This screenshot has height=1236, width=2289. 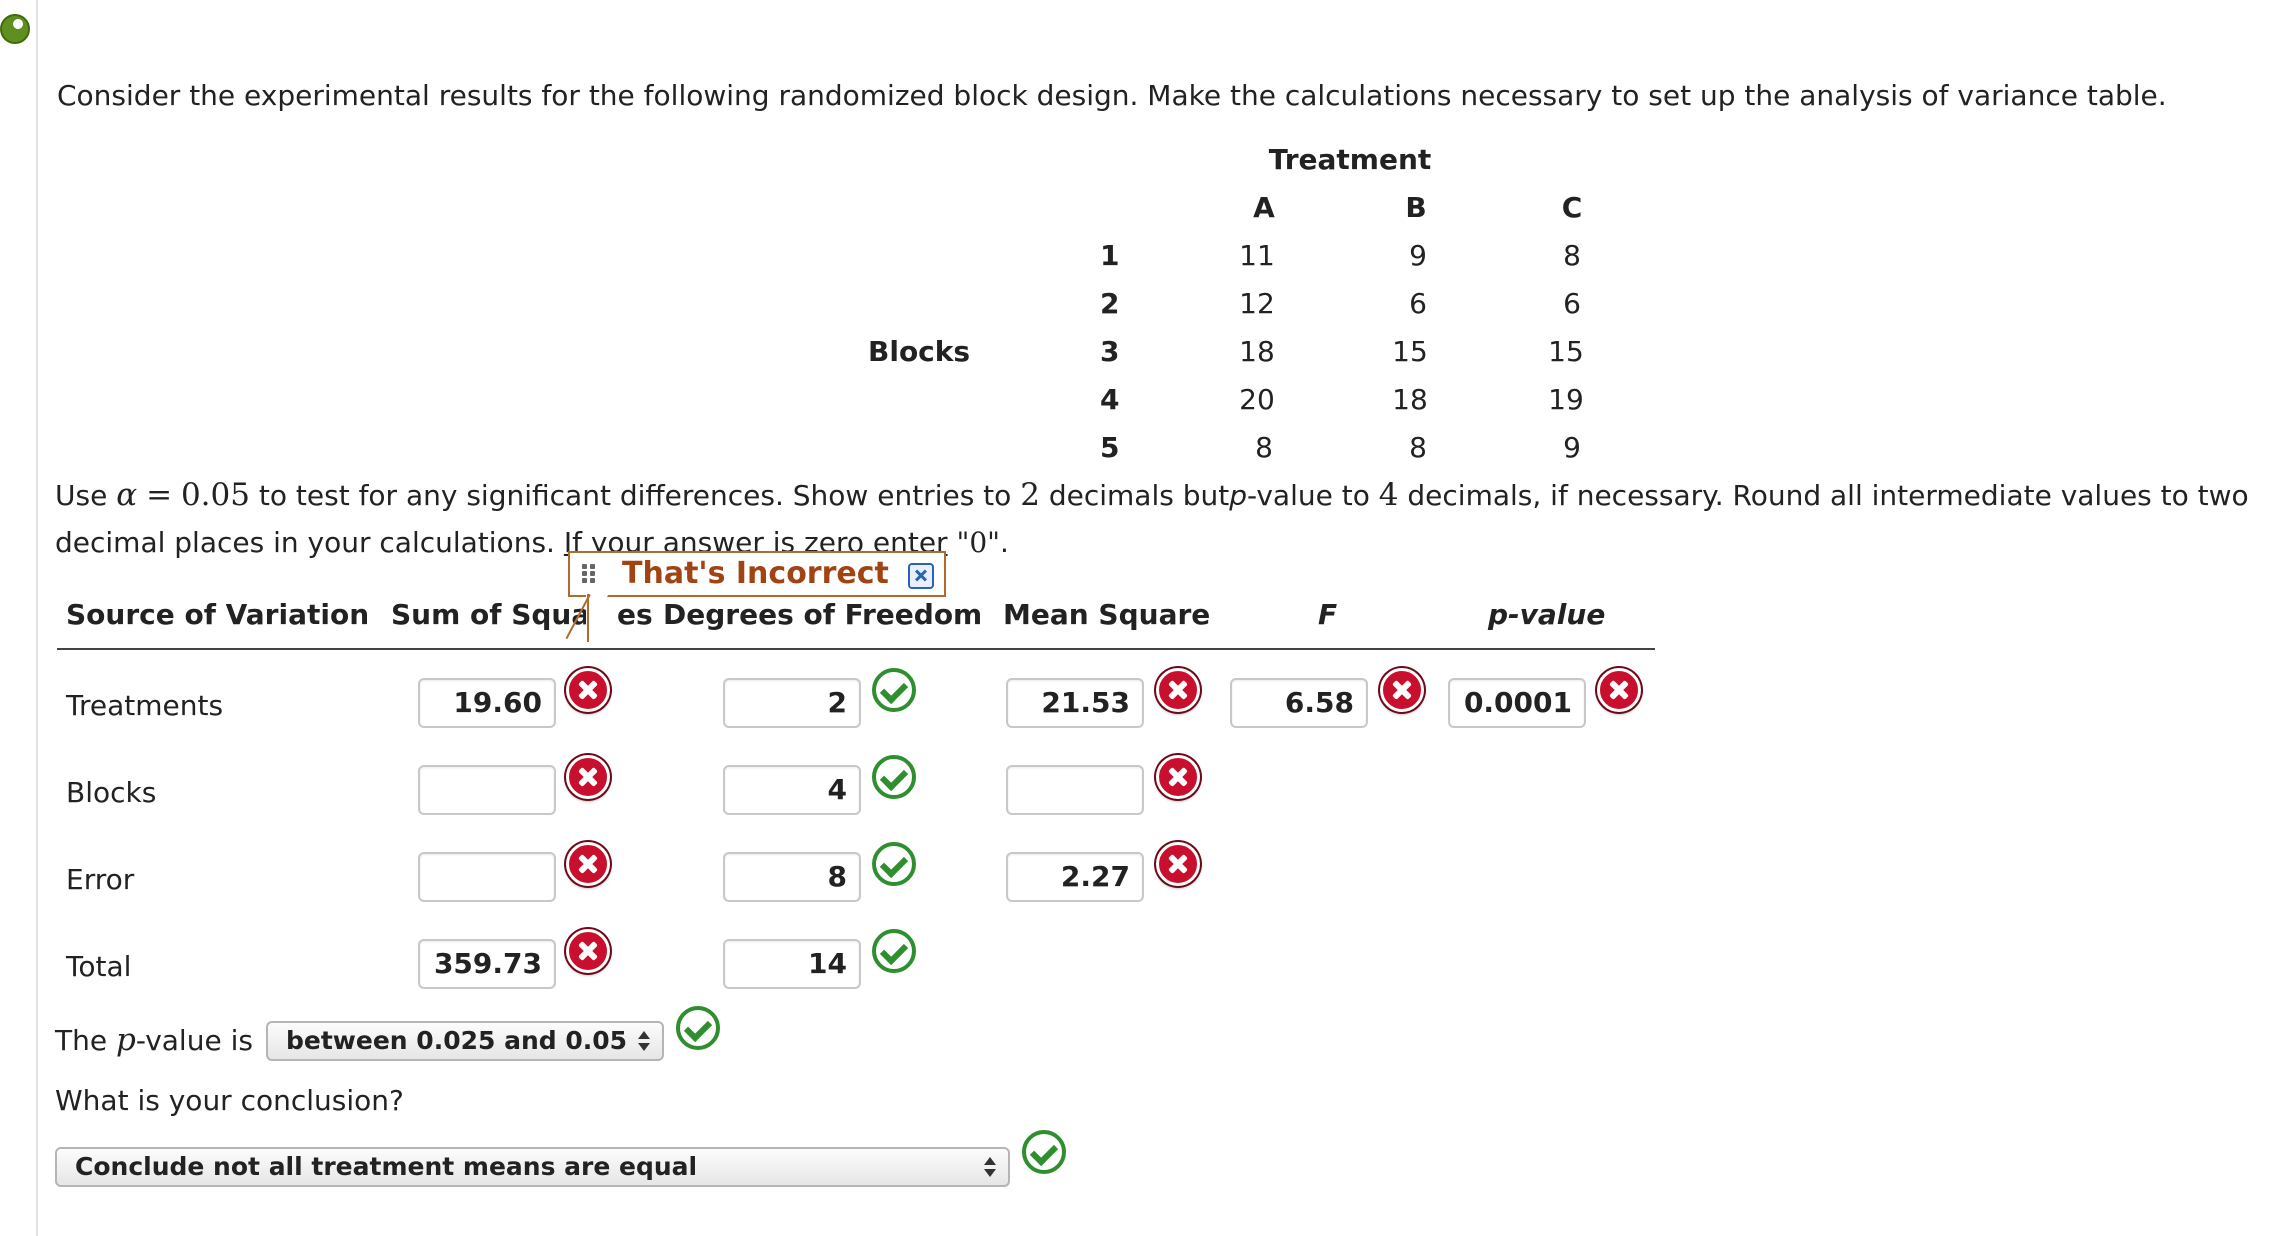 I want to click on row-label-error: Error, so click(x=100, y=879).